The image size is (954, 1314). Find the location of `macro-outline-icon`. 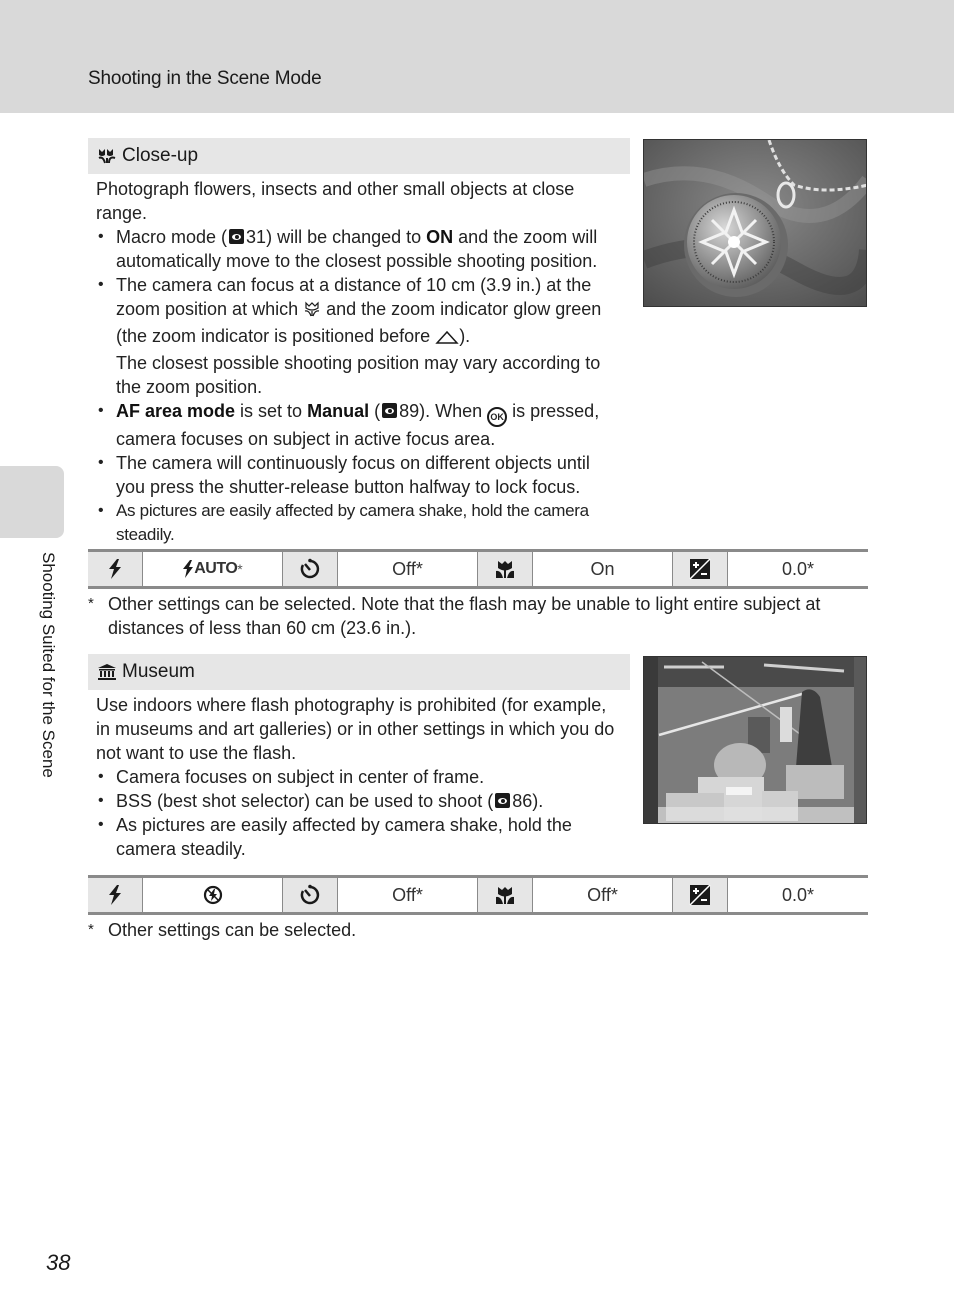

macro-outline-icon is located at coordinates (312, 312).